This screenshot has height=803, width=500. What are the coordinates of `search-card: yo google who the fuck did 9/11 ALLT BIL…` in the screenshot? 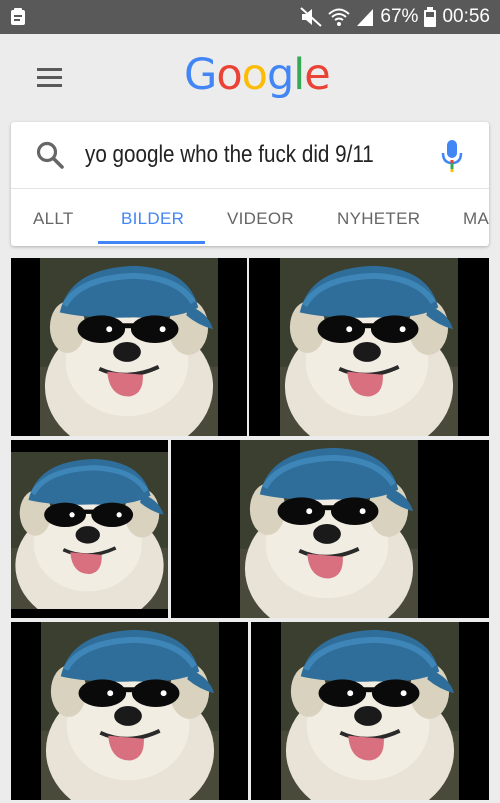 It's located at (250, 184).